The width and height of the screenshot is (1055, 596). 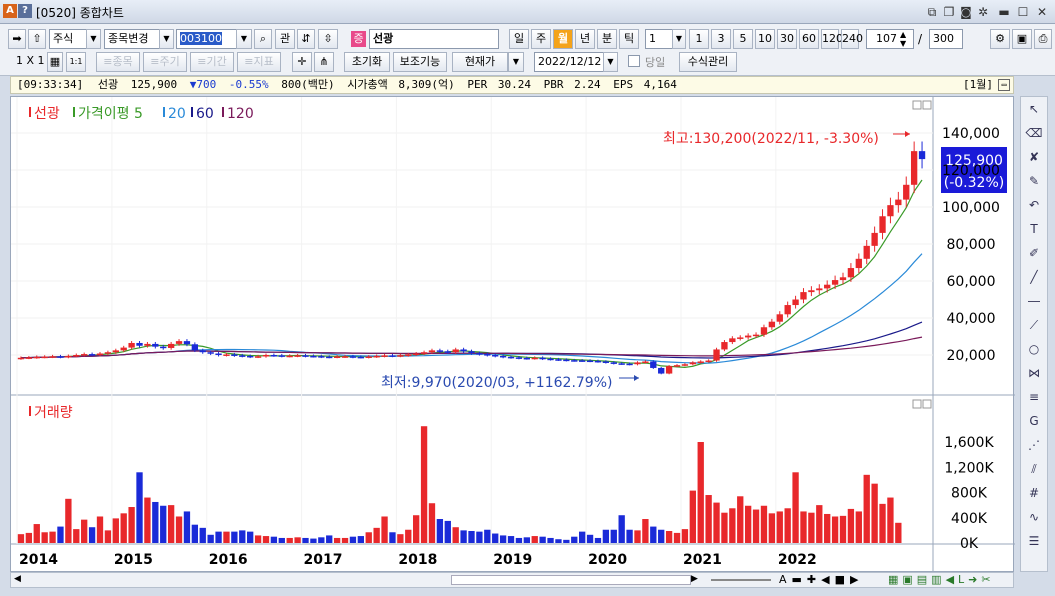 I want to click on hline-icon: ―, so click(x=1034, y=301).